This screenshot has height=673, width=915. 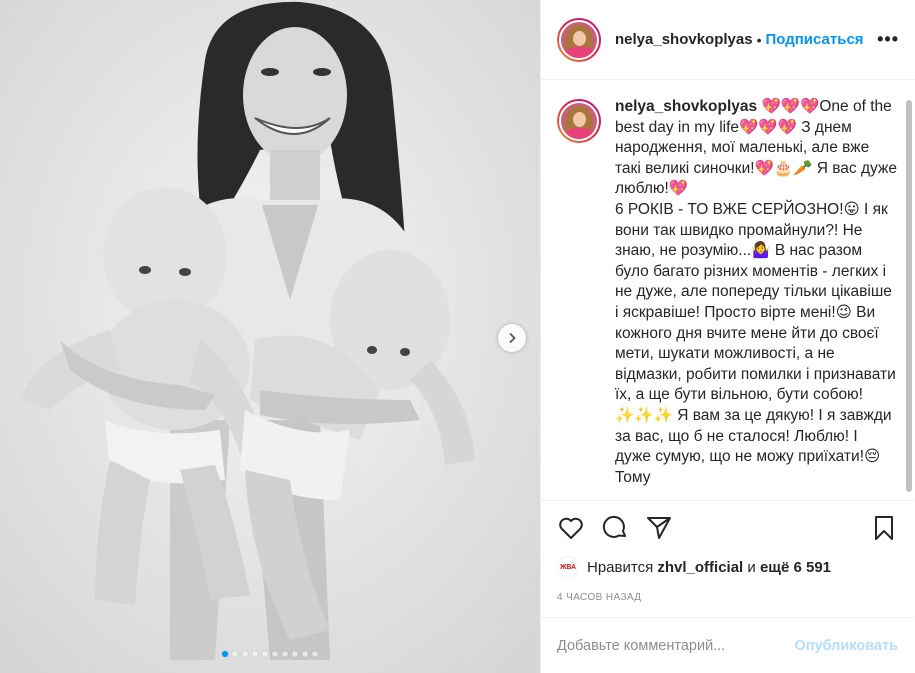 I want to click on post-timestamp: 4 ЧАСОВ НАЗАД, so click(x=727, y=601).